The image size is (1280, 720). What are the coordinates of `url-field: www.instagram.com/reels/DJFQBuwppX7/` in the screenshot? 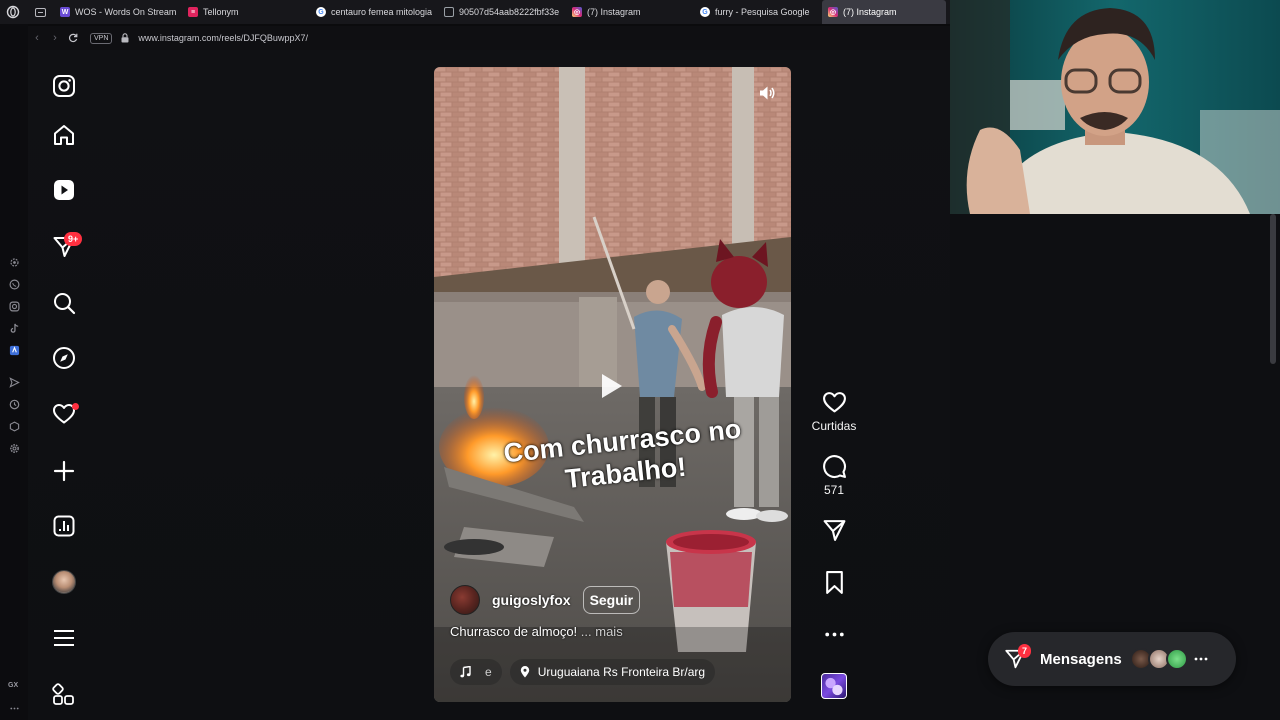 It's located at (223, 38).